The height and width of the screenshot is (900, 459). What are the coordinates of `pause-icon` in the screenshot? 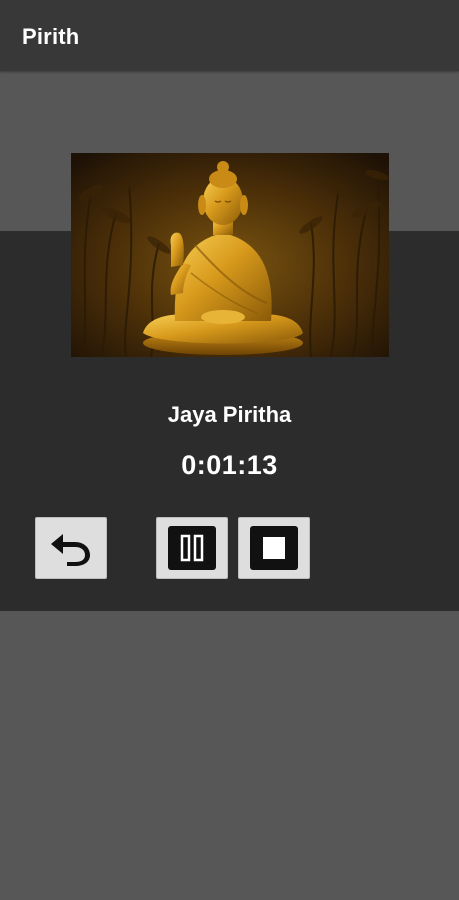 It's located at (192, 548).